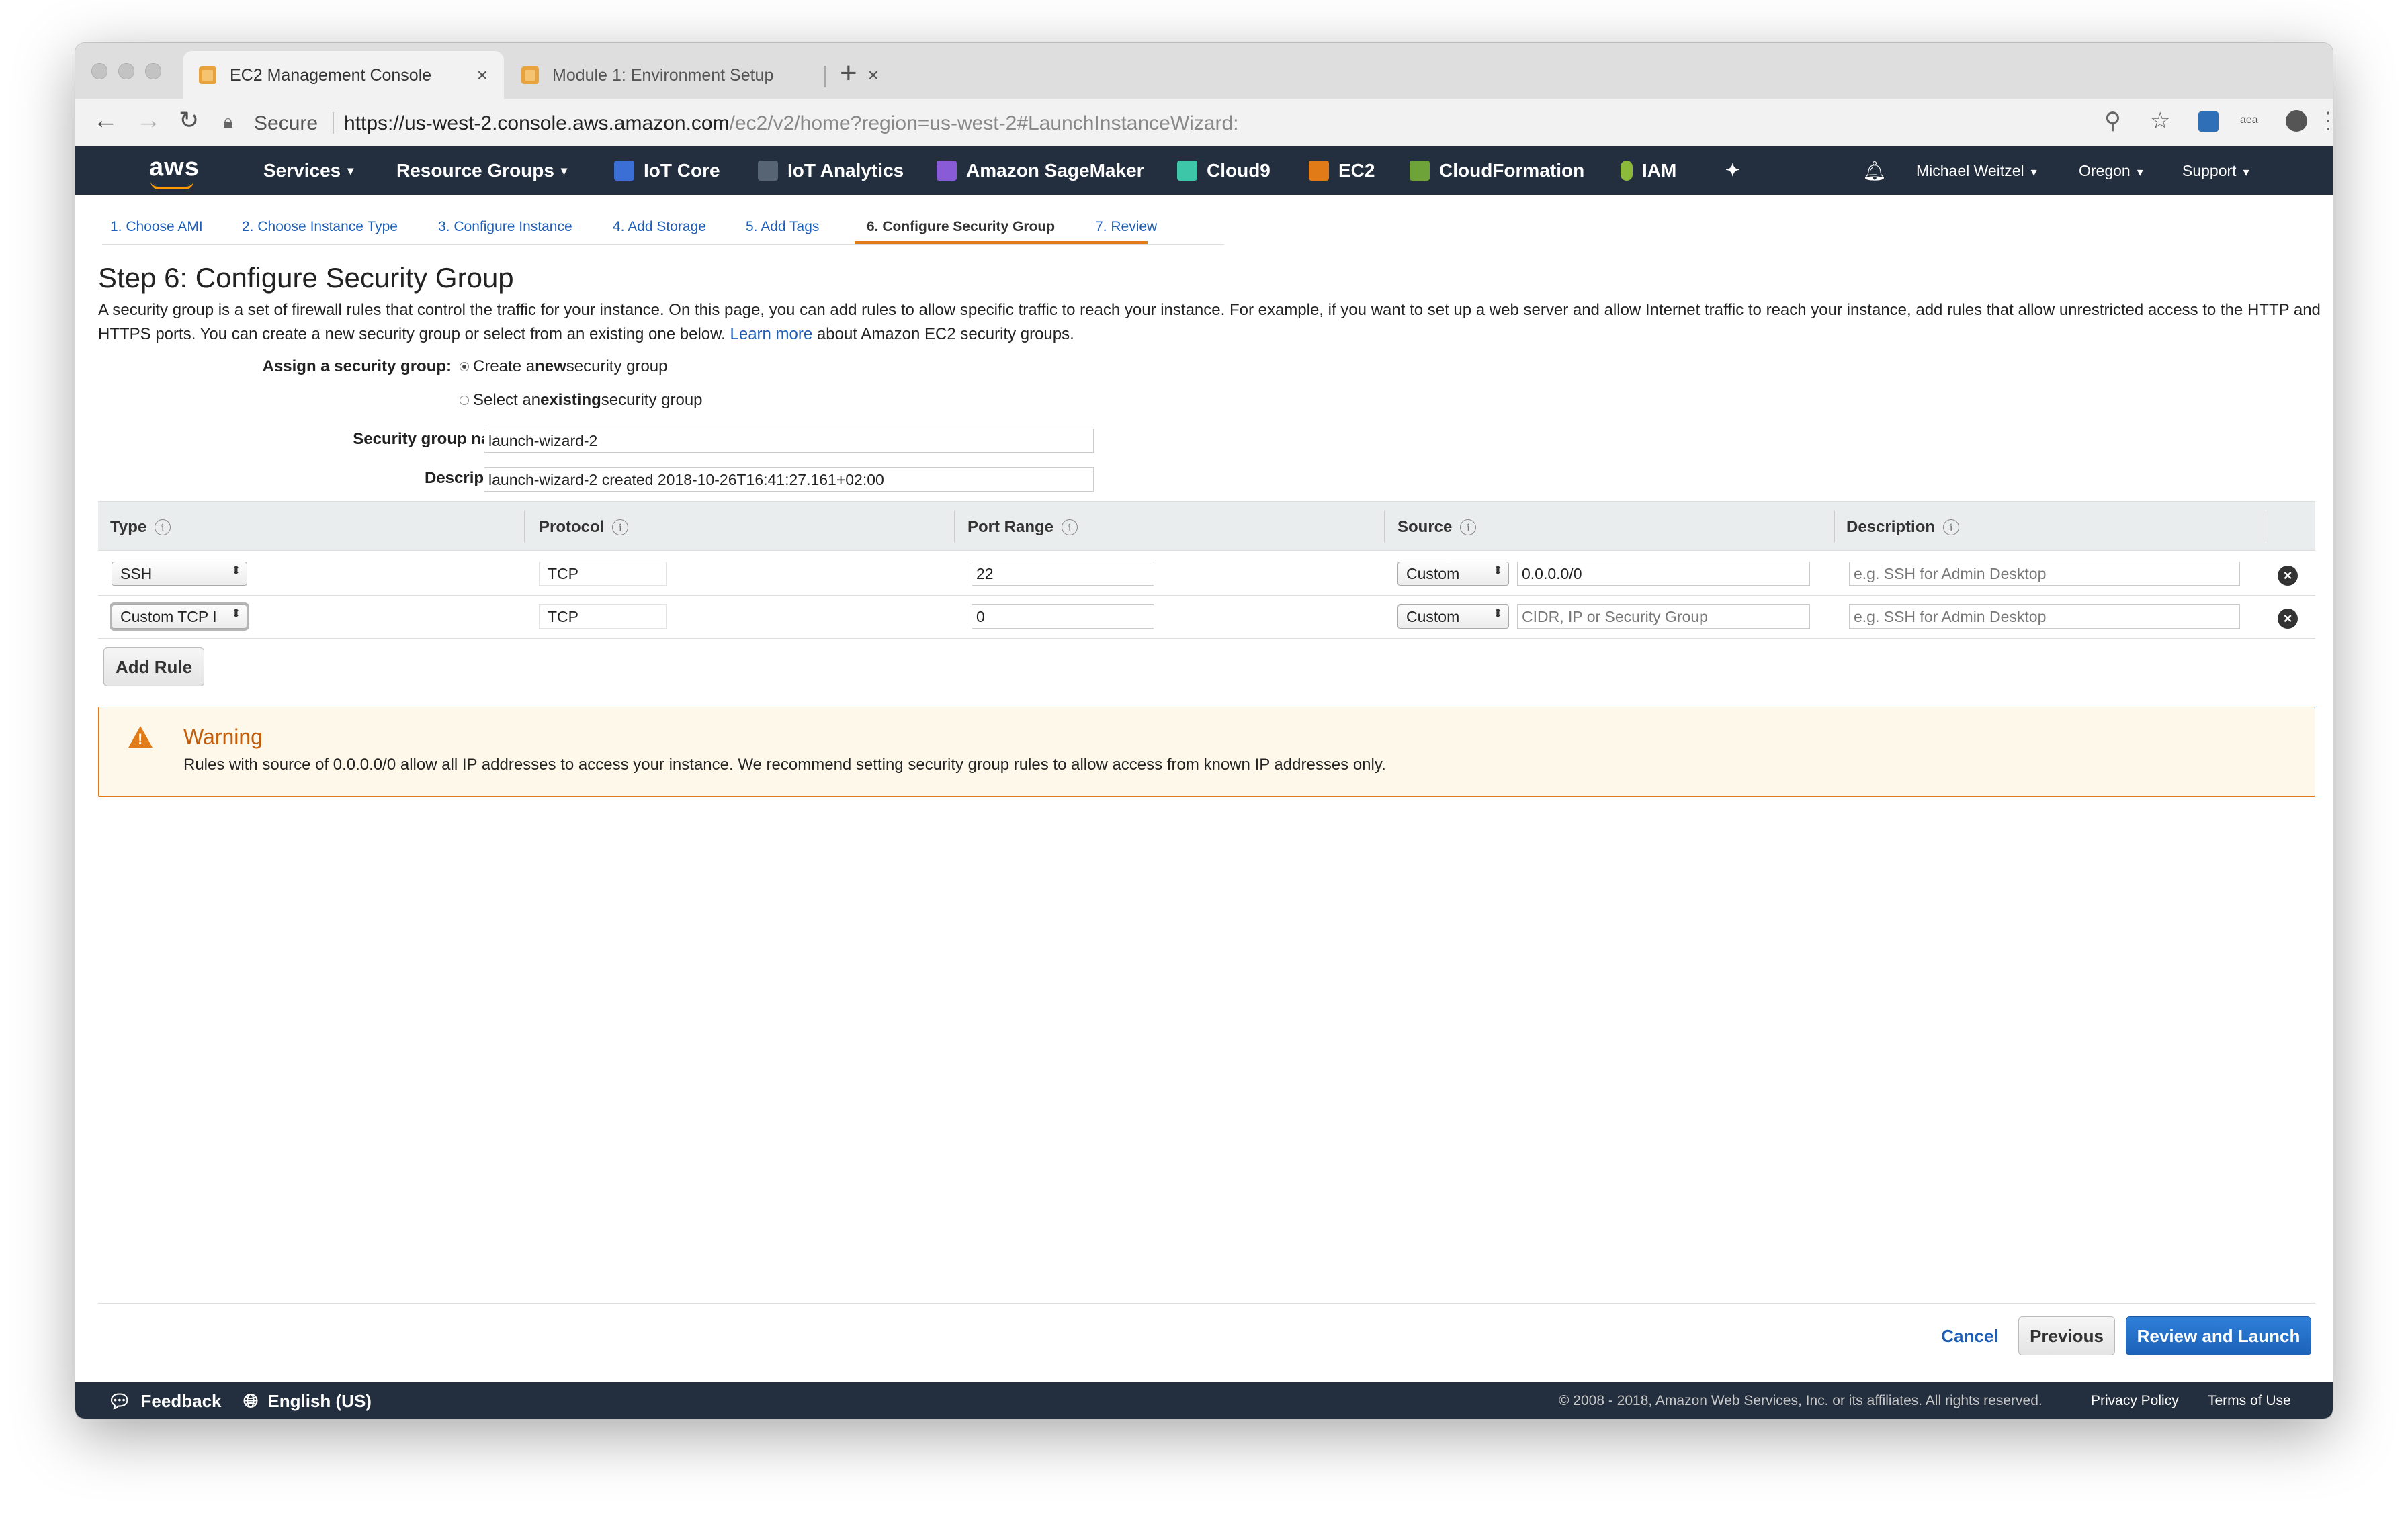  What do you see at coordinates (2215, 171) in the screenshot?
I see `support-menu: Support ▾` at bounding box center [2215, 171].